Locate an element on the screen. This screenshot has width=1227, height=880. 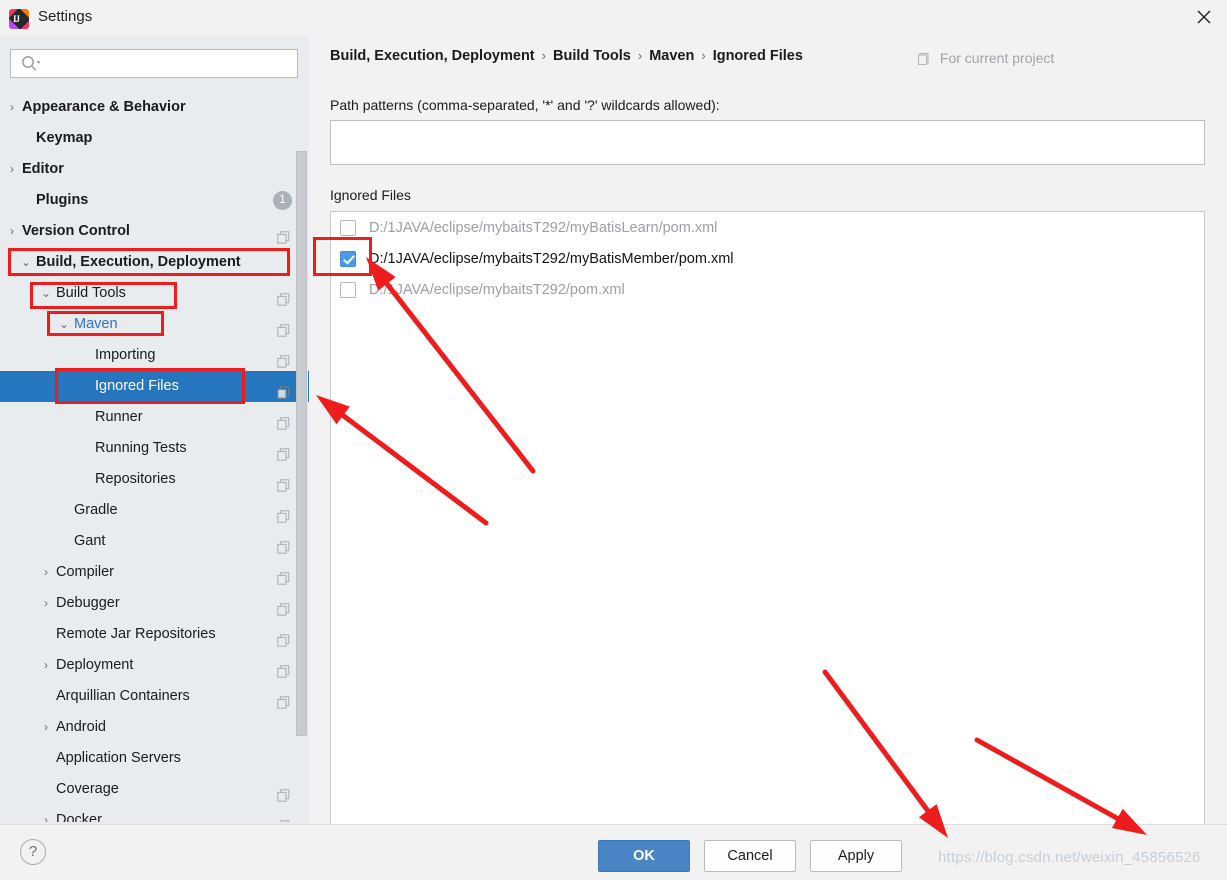
sidebar-item-debugger: › Debugger is located at coordinates (154, 603).